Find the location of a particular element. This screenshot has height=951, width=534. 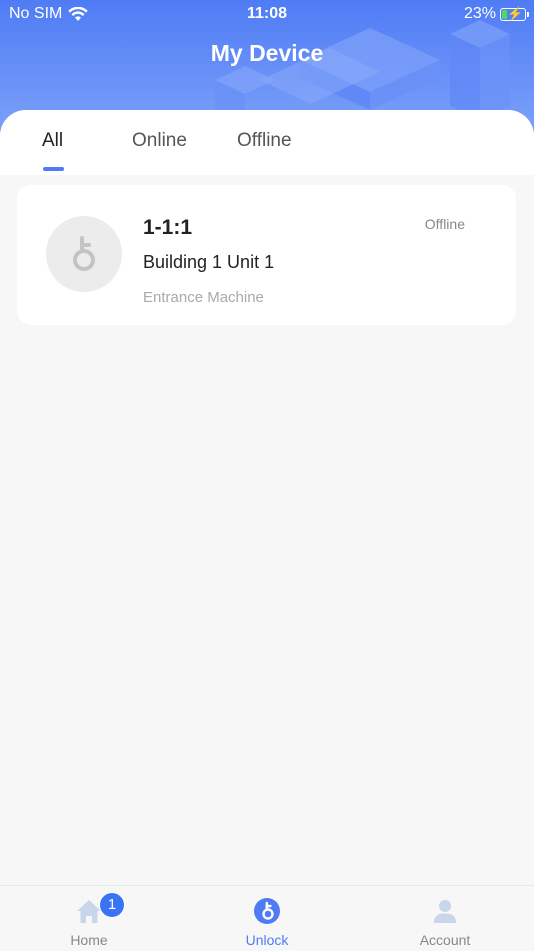

battery-icon: ⚡ is located at coordinates (514, 14).